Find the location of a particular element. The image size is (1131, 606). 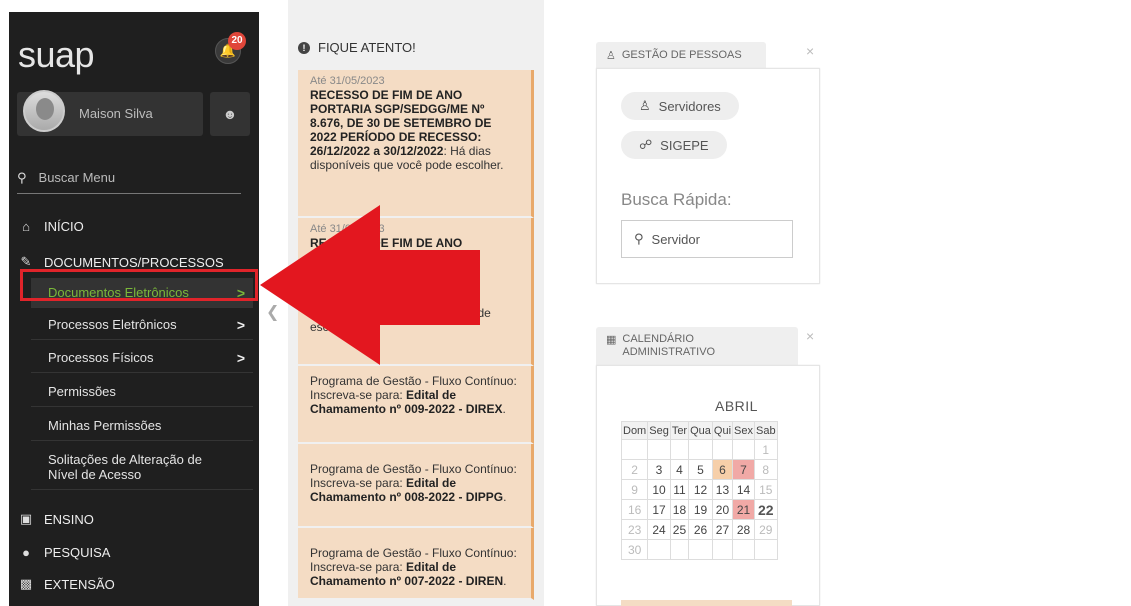

home-icon: ⌂ is located at coordinates (26, 226).